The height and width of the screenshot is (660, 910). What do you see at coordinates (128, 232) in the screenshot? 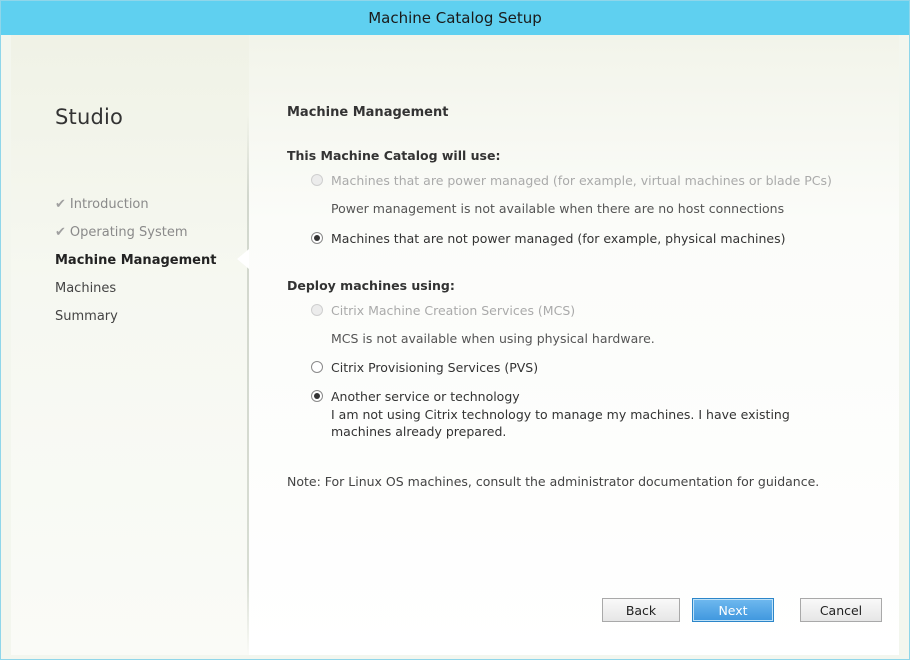
I see `step-label: Operating System` at bounding box center [128, 232].